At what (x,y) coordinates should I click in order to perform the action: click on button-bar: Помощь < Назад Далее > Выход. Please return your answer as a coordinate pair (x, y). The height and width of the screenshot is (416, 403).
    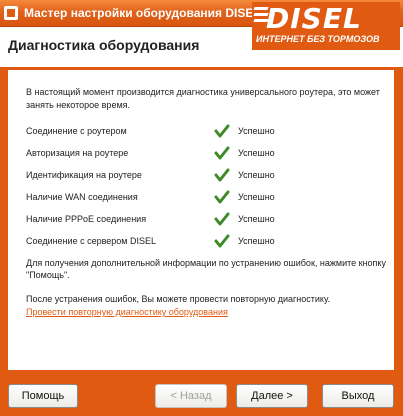
    Looking at the image, I should click on (201, 394).